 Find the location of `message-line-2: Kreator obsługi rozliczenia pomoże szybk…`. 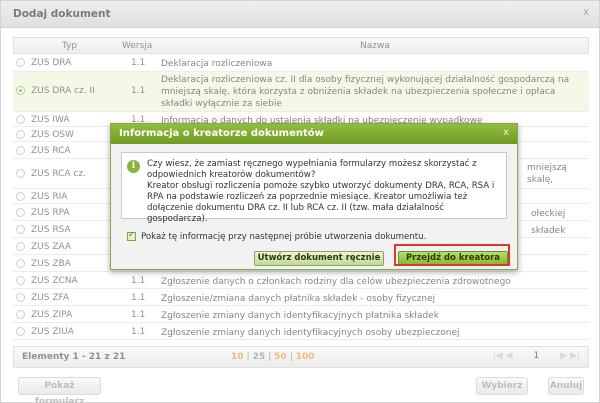

message-line-2: Kreator obsługi rozliczenia pomoże szybk… is located at coordinates (321, 202).